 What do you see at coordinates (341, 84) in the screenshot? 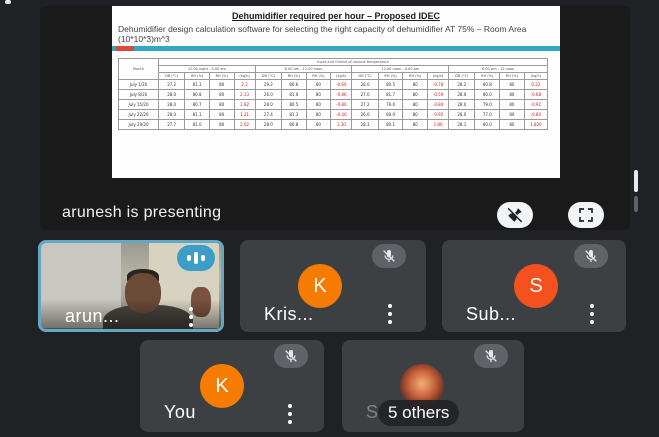
I see `table-cell: -0.60` at bounding box center [341, 84].